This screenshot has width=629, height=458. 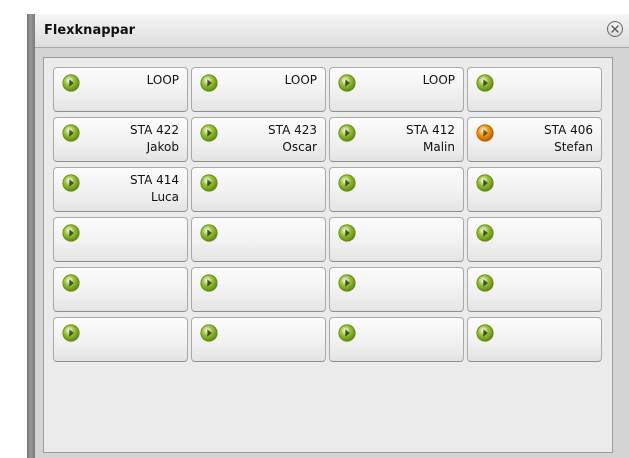 What do you see at coordinates (534, 139) in the screenshot?
I see `flex-button: STA 406 Stefan` at bounding box center [534, 139].